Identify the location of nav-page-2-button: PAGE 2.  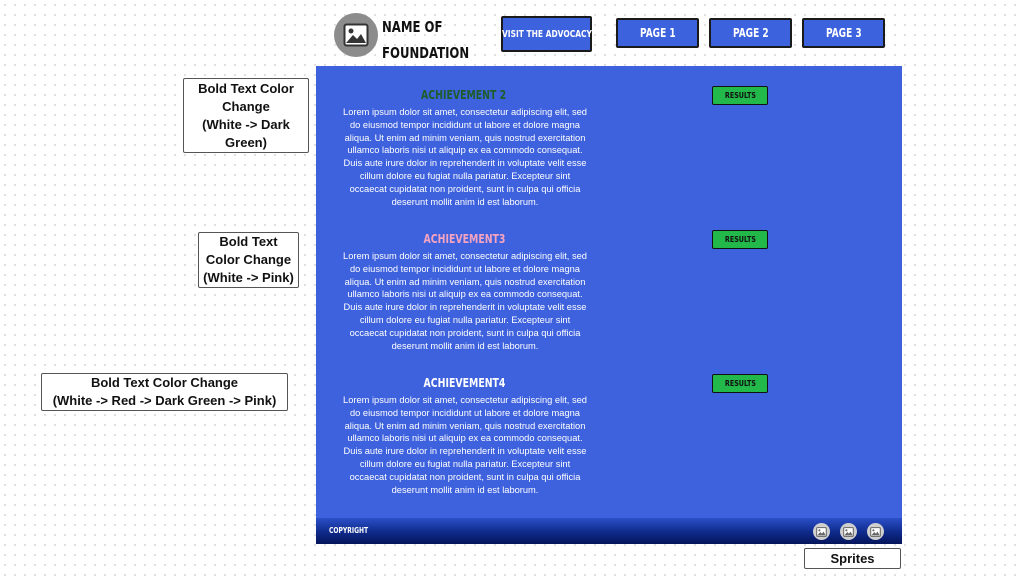
(750, 33).